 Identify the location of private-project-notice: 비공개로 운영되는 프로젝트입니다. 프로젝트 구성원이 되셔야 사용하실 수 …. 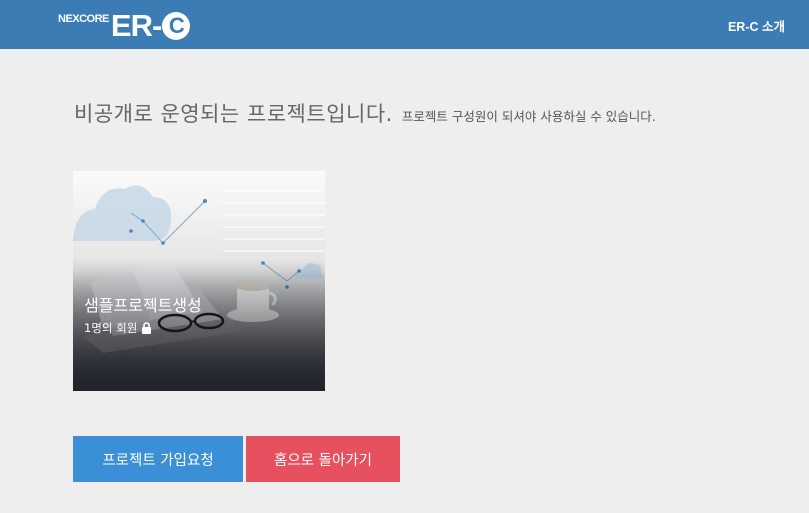
(365, 113).